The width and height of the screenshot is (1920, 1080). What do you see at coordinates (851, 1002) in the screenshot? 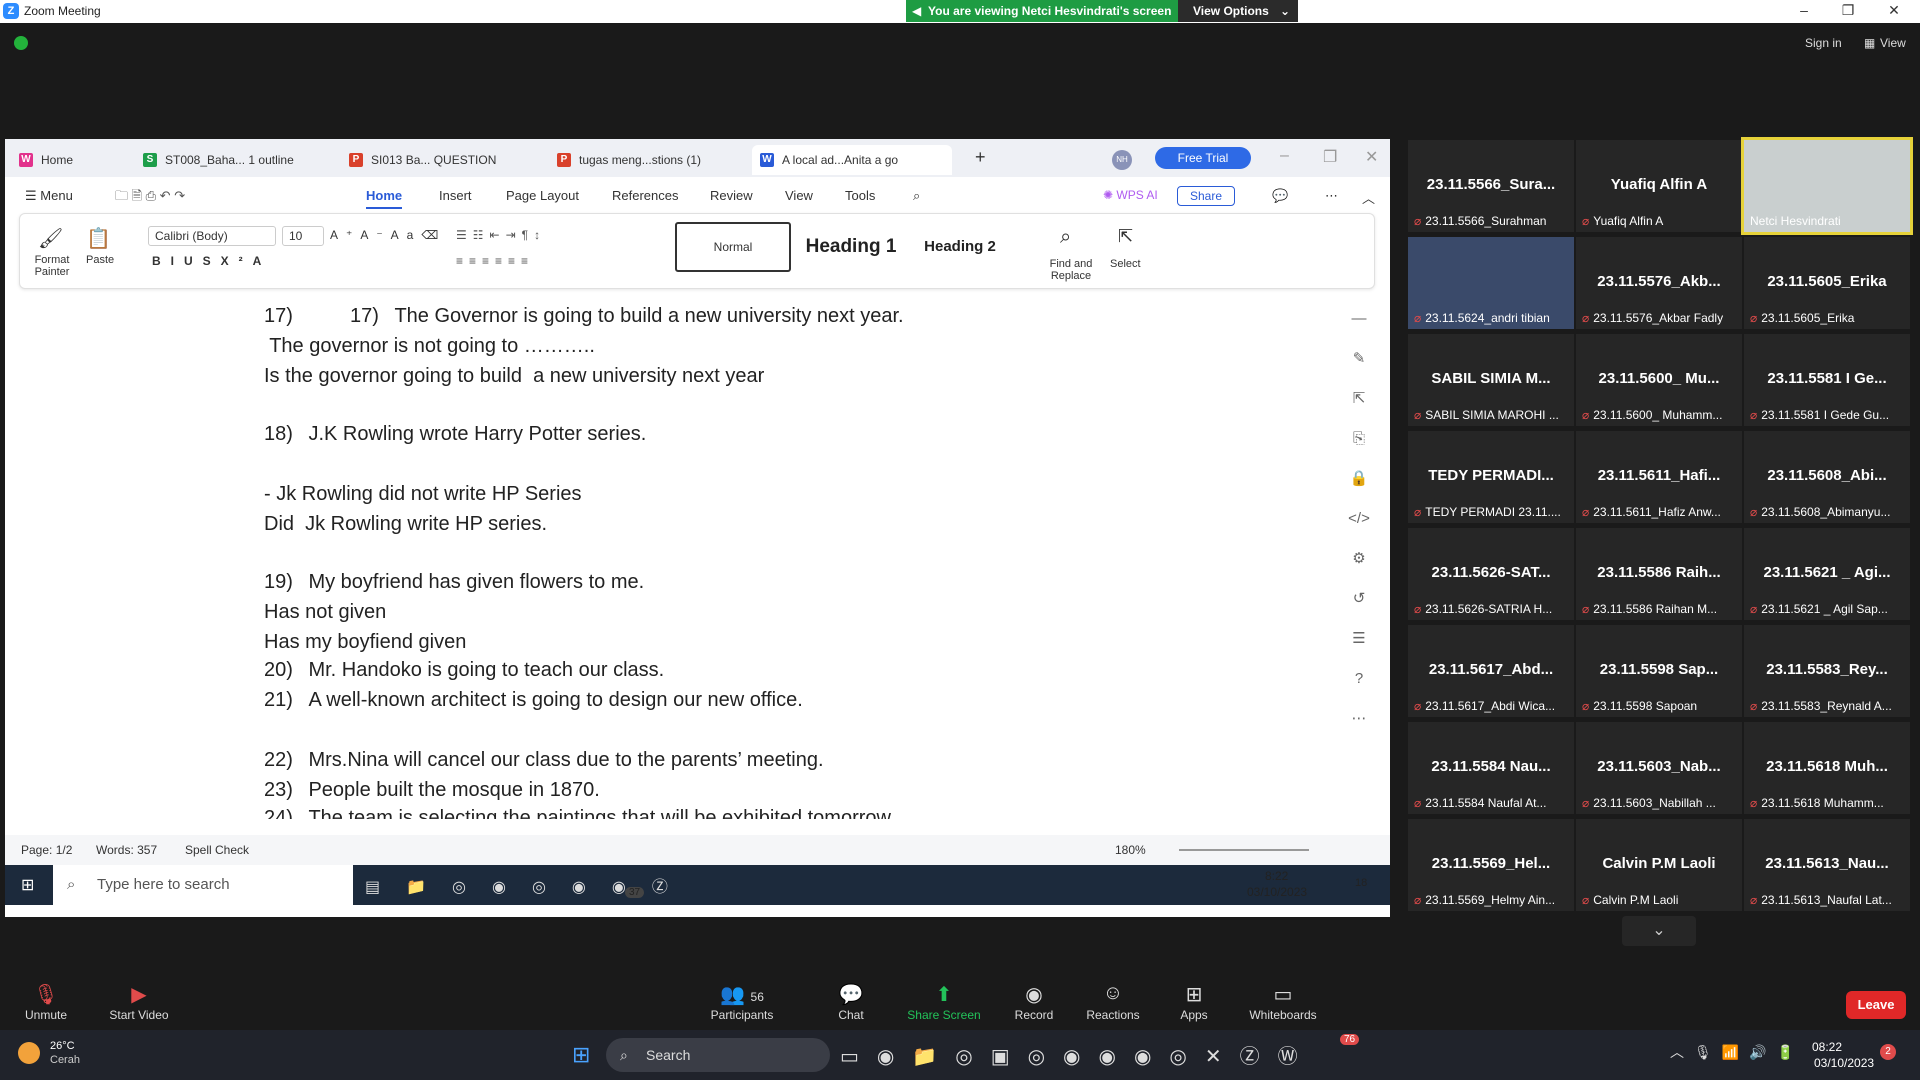
I see `chat-button: 💬 Chat` at bounding box center [851, 1002].